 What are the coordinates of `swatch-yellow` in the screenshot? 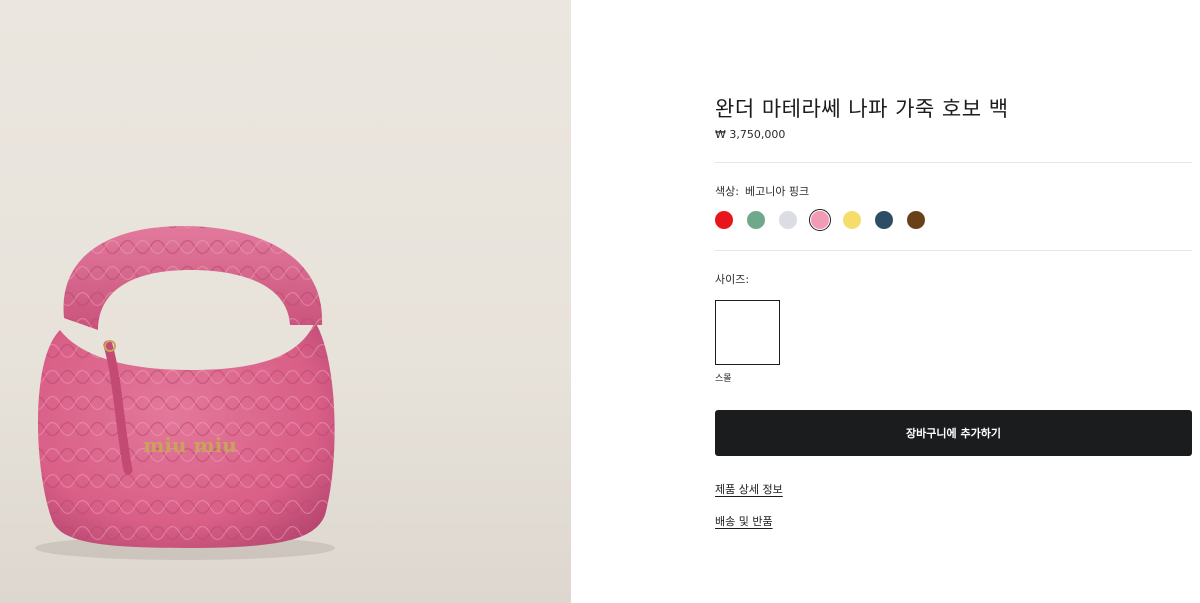 It's located at (852, 220).